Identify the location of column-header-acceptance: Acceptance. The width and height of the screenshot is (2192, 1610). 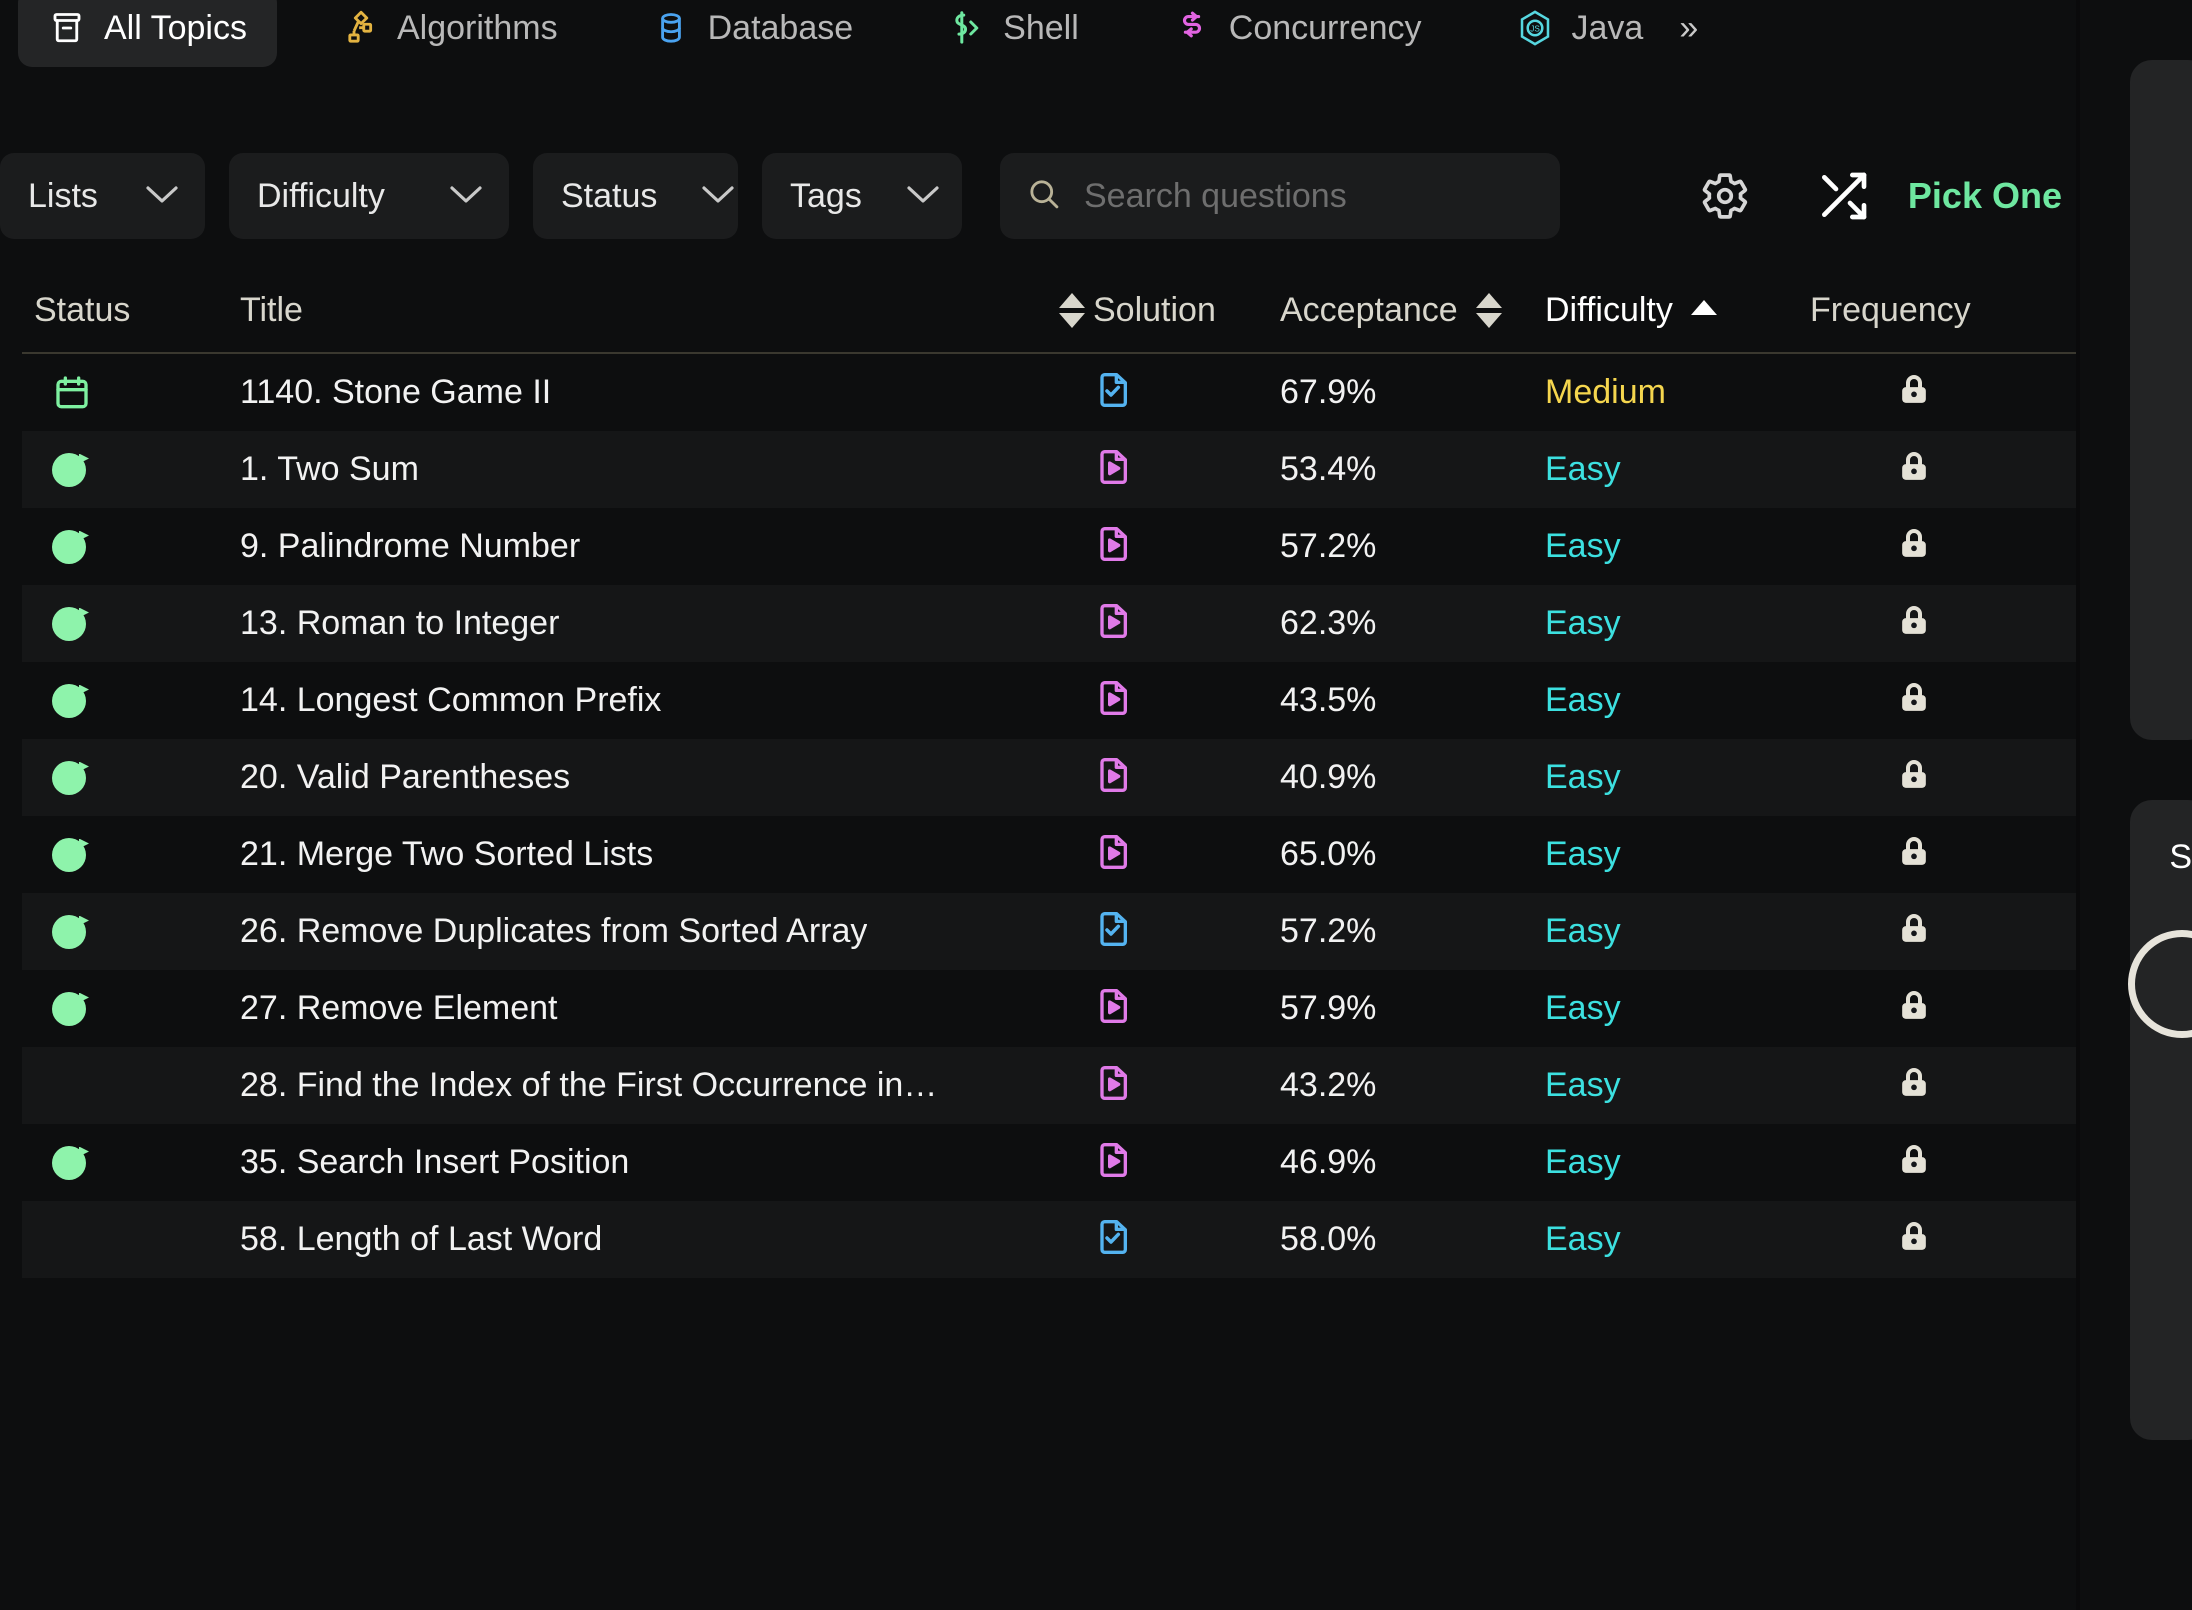
(1412, 310).